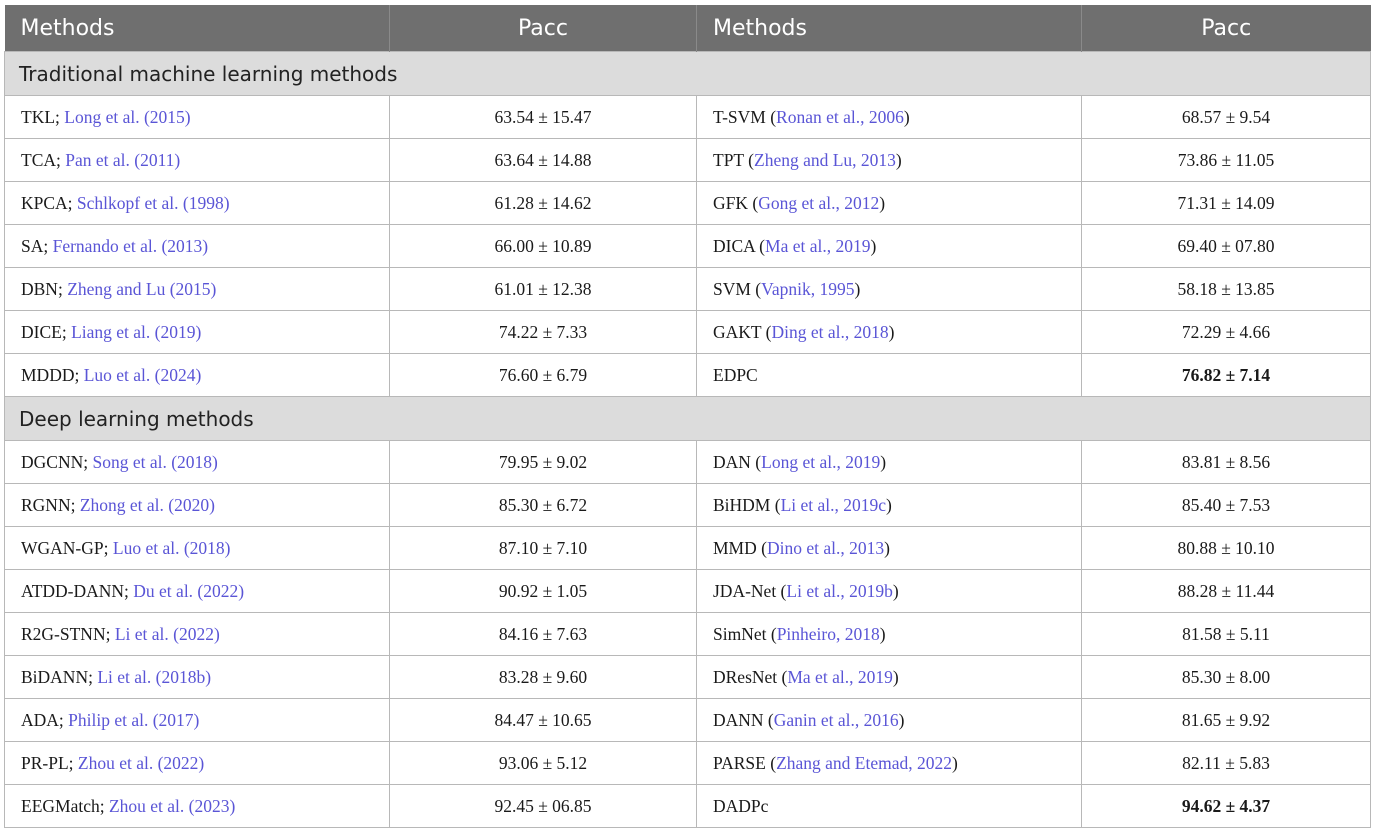 This screenshot has height=830, width=1375. I want to click on method-cell-1: MDDD; Luo et al. (2024), so click(197, 375).